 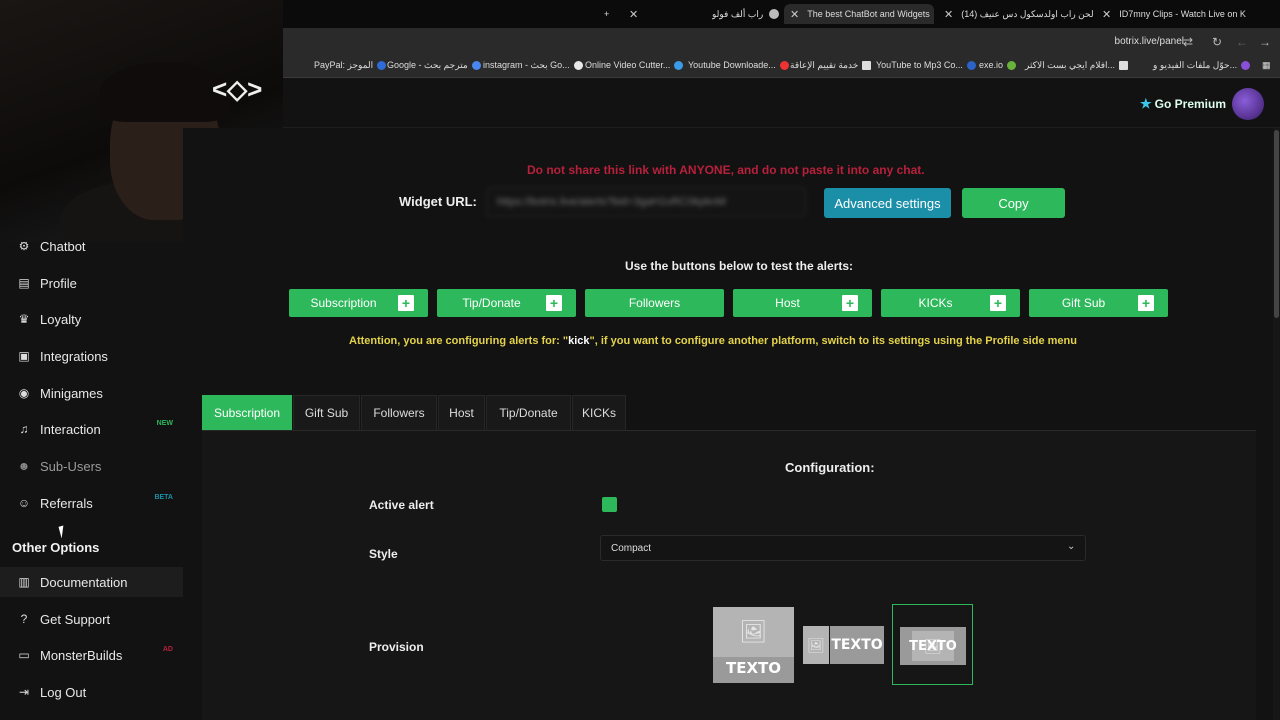 I want to click on scroll-icon: ▥, so click(x=24, y=582).